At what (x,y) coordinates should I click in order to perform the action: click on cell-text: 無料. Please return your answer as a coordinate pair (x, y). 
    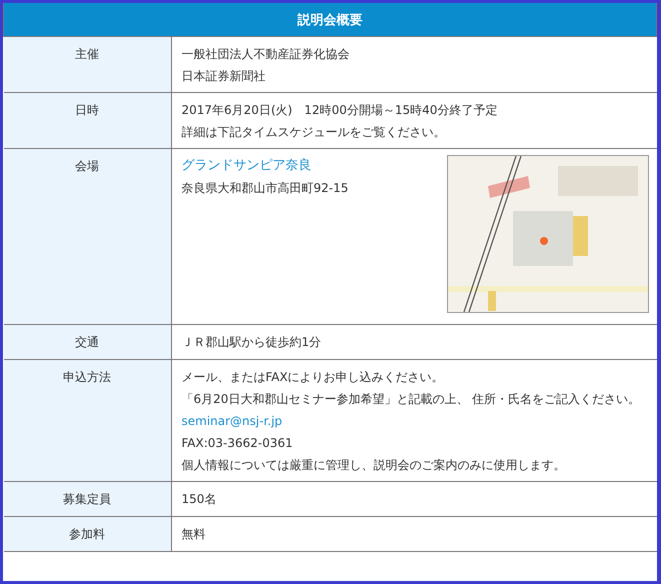
    Looking at the image, I should click on (194, 534).